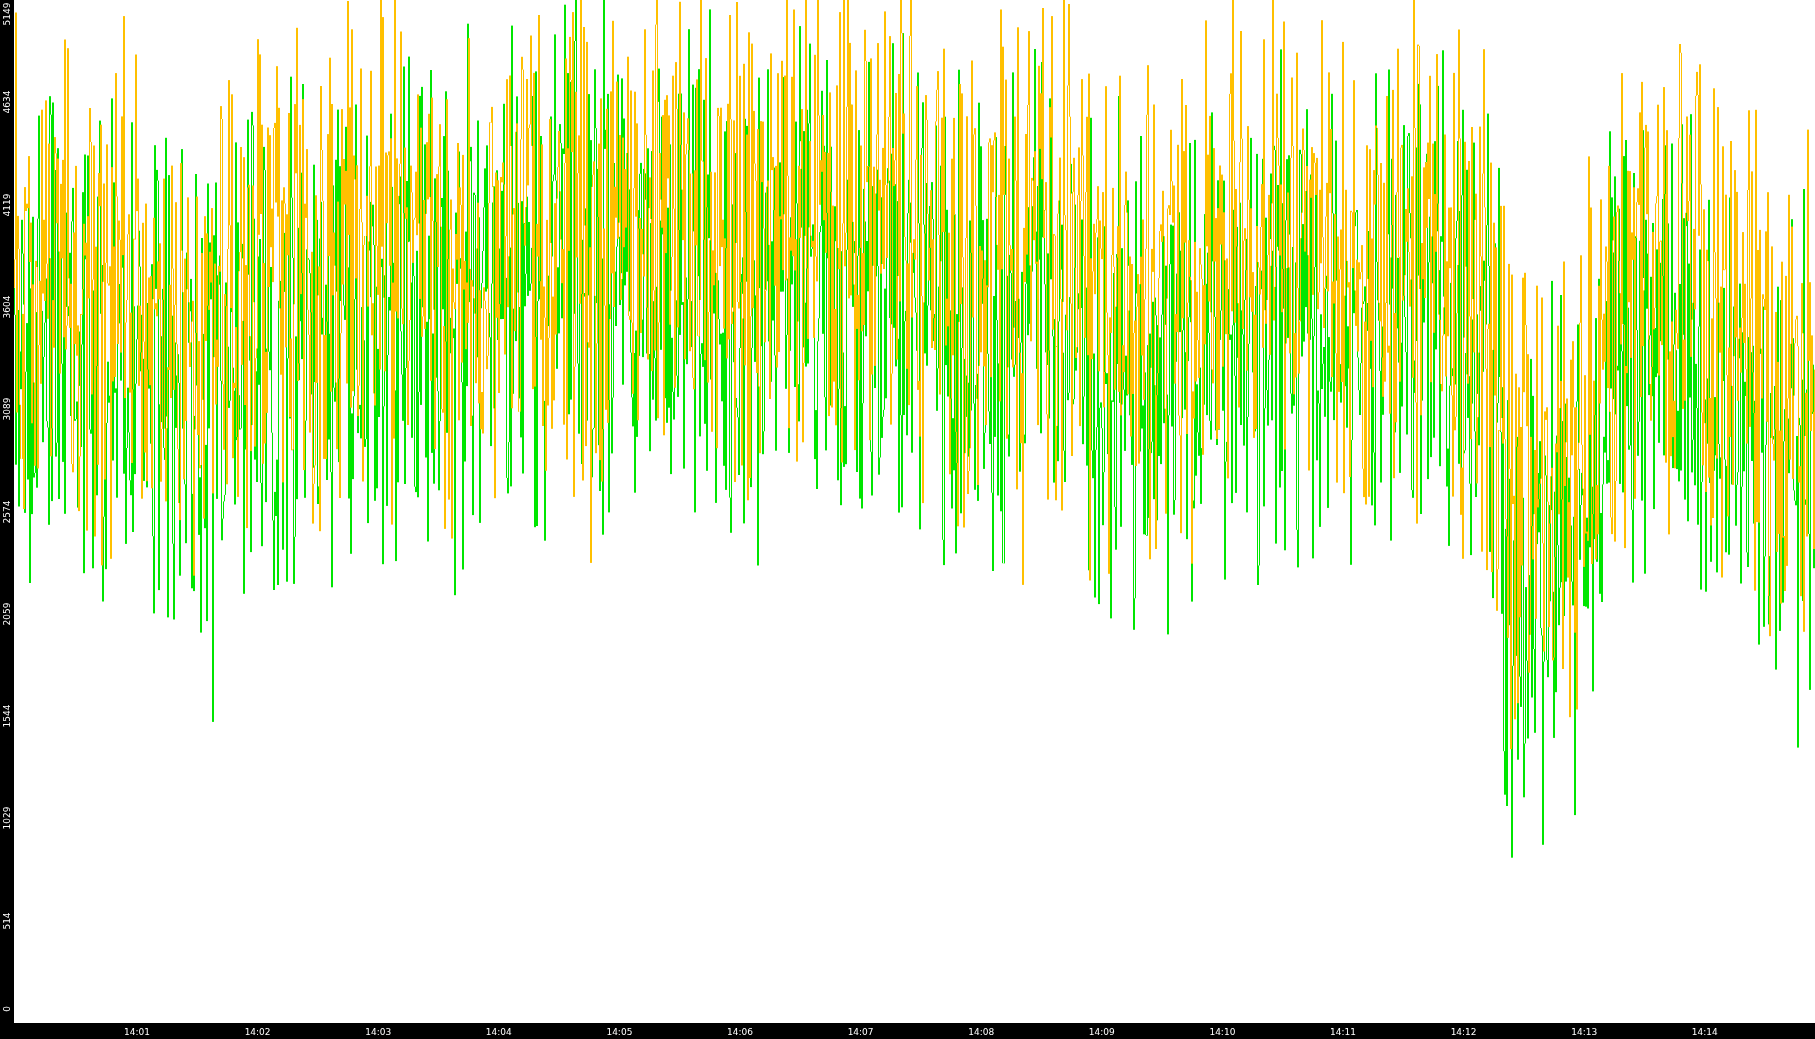 The image size is (1815, 1039). Describe the element at coordinates (378, 1032) in the screenshot. I see `x-axis-label: 14:03` at that location.